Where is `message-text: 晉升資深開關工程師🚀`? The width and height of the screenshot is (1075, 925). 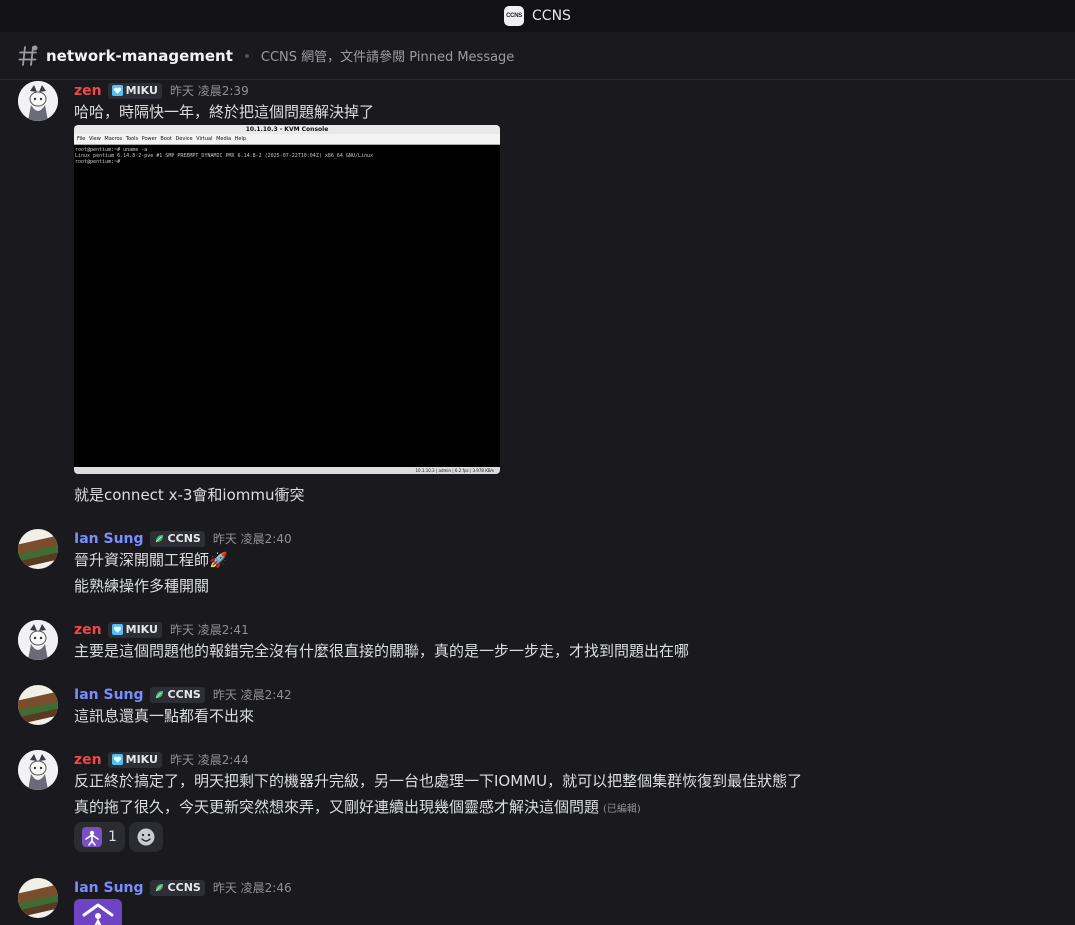 message-text: 晉升資深開關工程師🚀 is located at coordinates (151, 560).